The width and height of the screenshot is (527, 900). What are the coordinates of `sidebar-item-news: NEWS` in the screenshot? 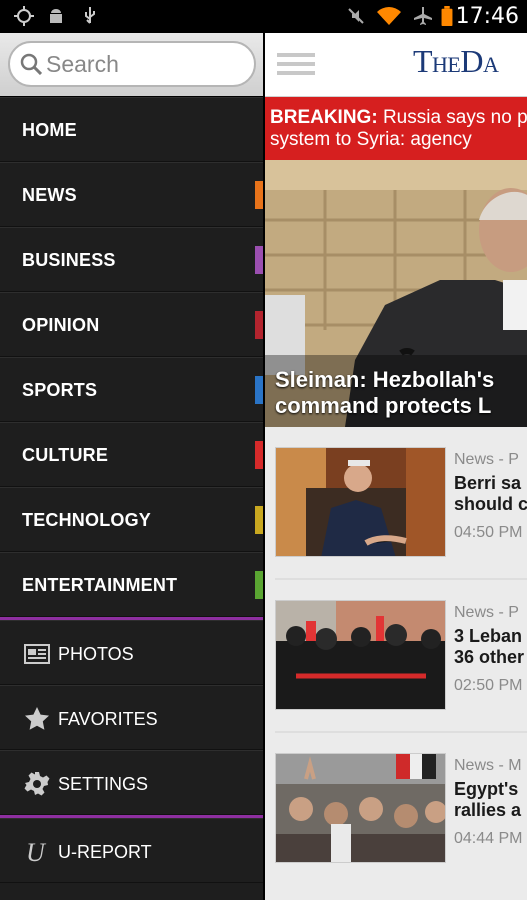 It's located at (131, 194).